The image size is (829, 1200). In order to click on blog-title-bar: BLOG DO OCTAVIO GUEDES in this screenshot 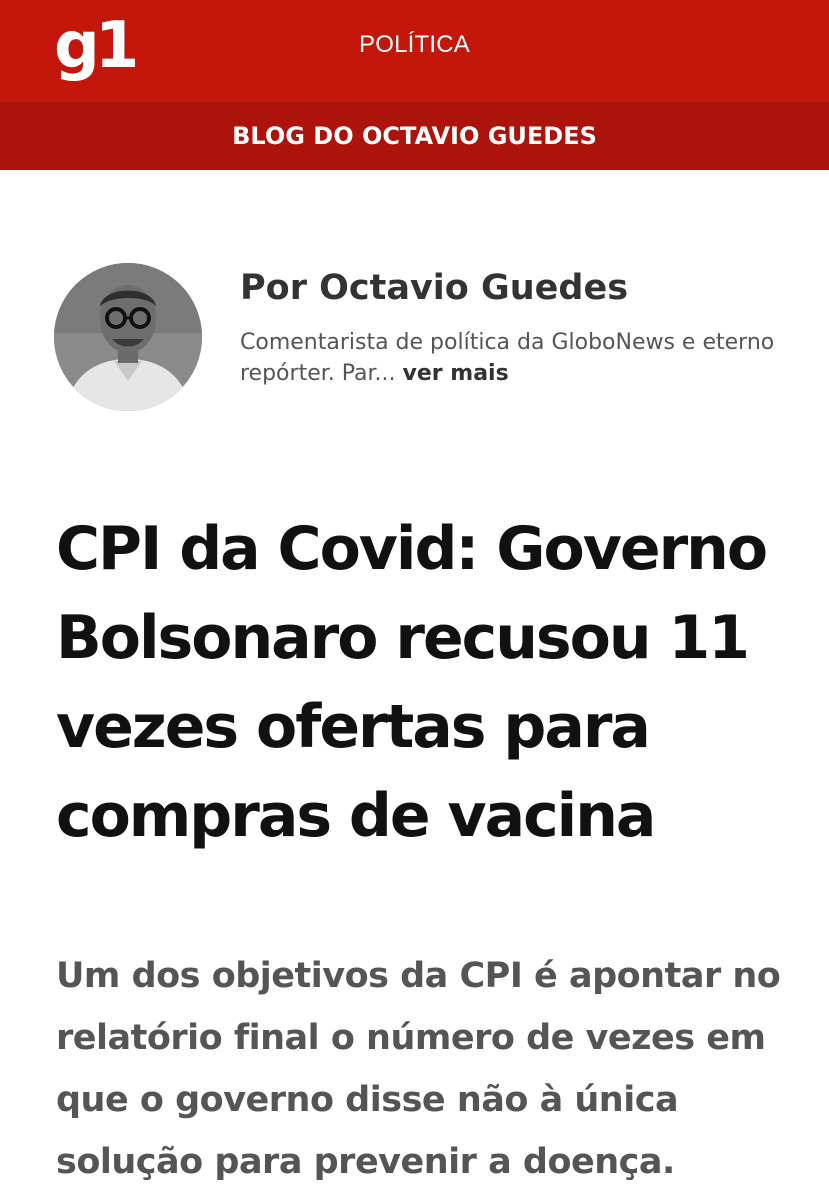, I will do `click(414, 136)`.